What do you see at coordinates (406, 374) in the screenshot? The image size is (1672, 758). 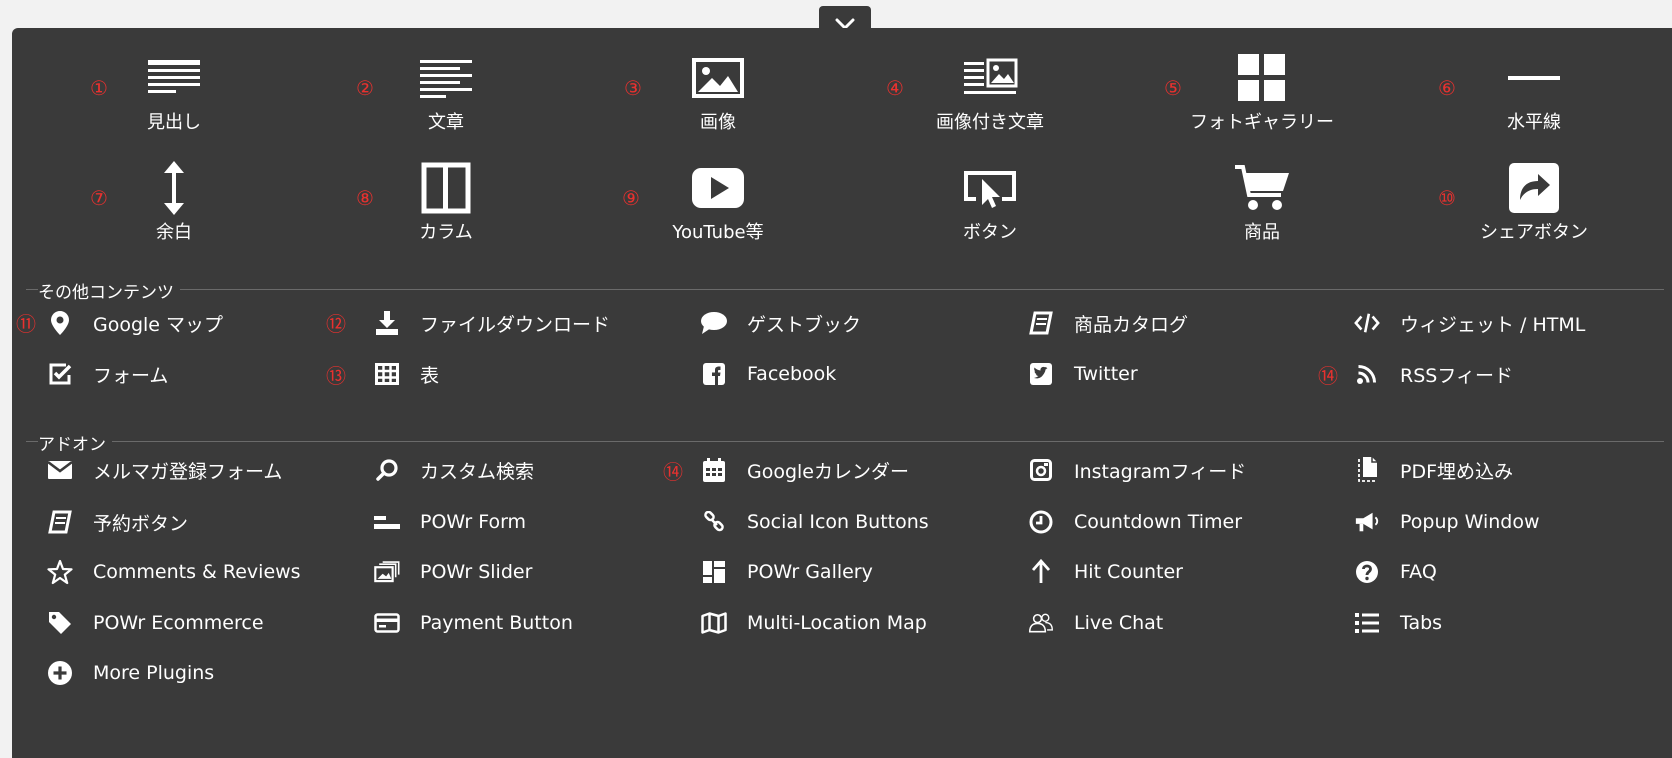 I see `item-table: 表` at bounding box center [406, 374].